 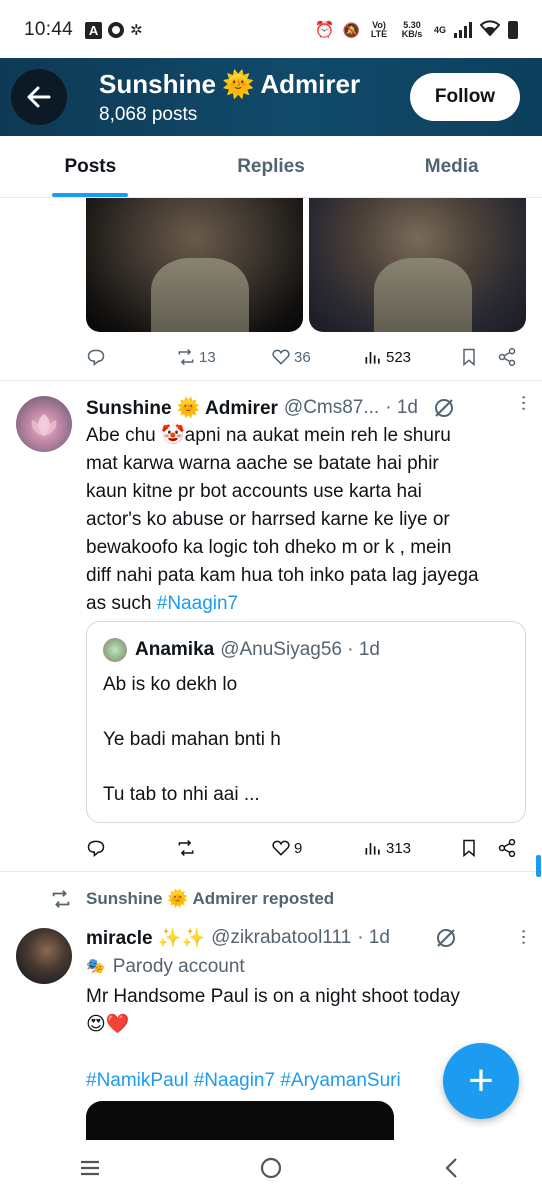 I want to click on author-name: Sunshine 🌞 Admirer, so click(x=182, y=408).